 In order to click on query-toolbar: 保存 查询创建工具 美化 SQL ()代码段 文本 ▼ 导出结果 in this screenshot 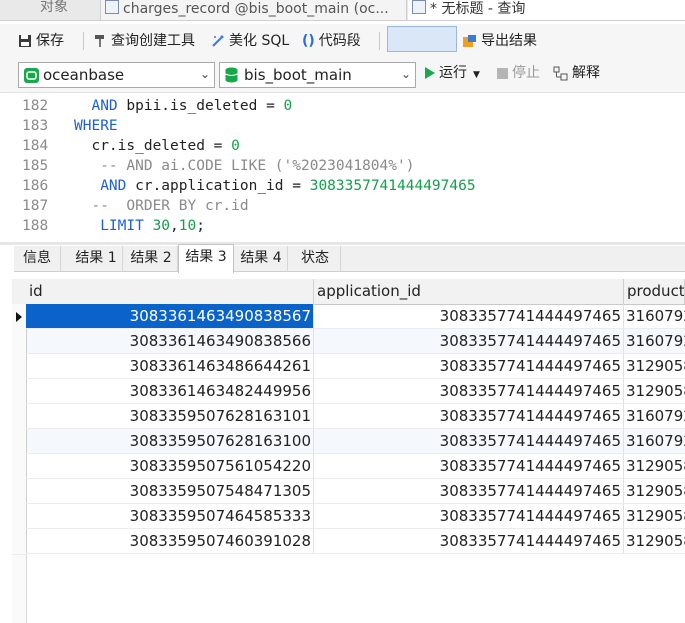, I will do `click(342, 41)`.